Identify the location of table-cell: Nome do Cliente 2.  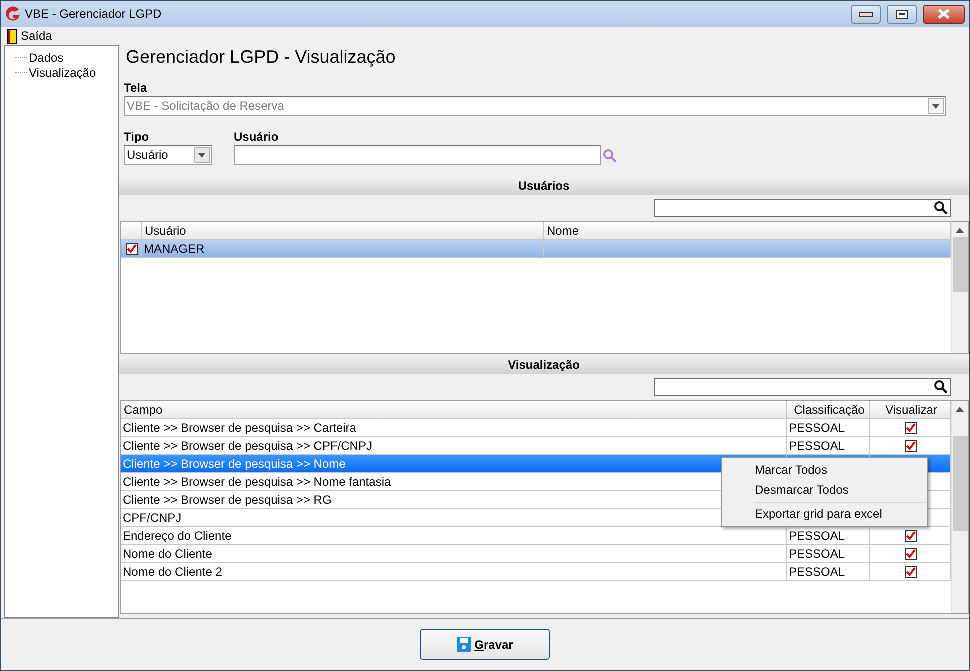
(172, 571).